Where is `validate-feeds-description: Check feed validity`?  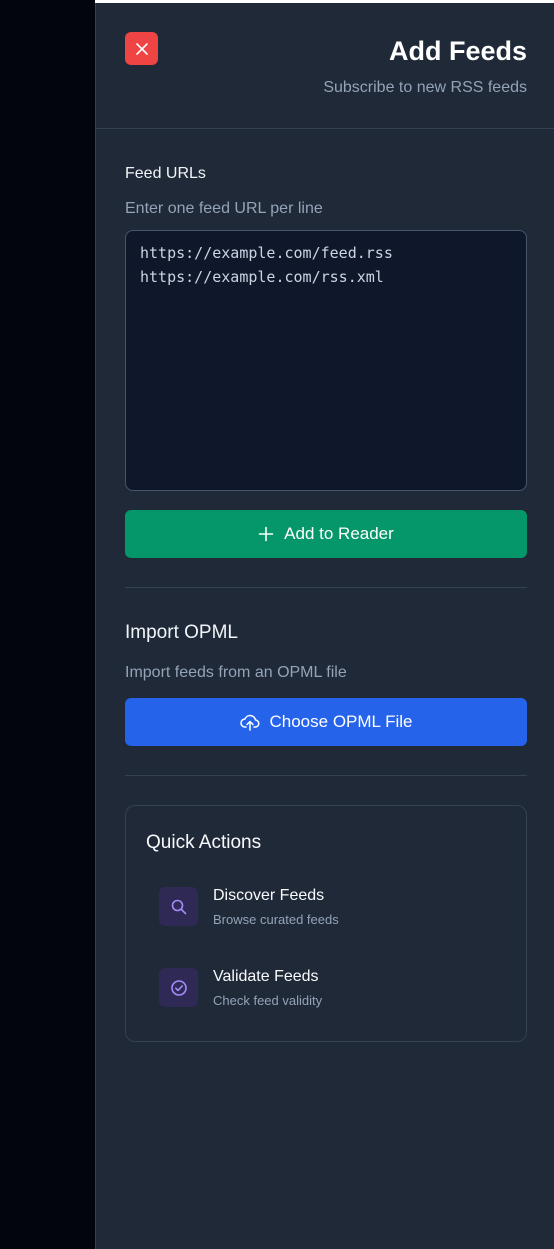
validate-feeds-description: Check feed validity is located at coordinates (268, 1000).